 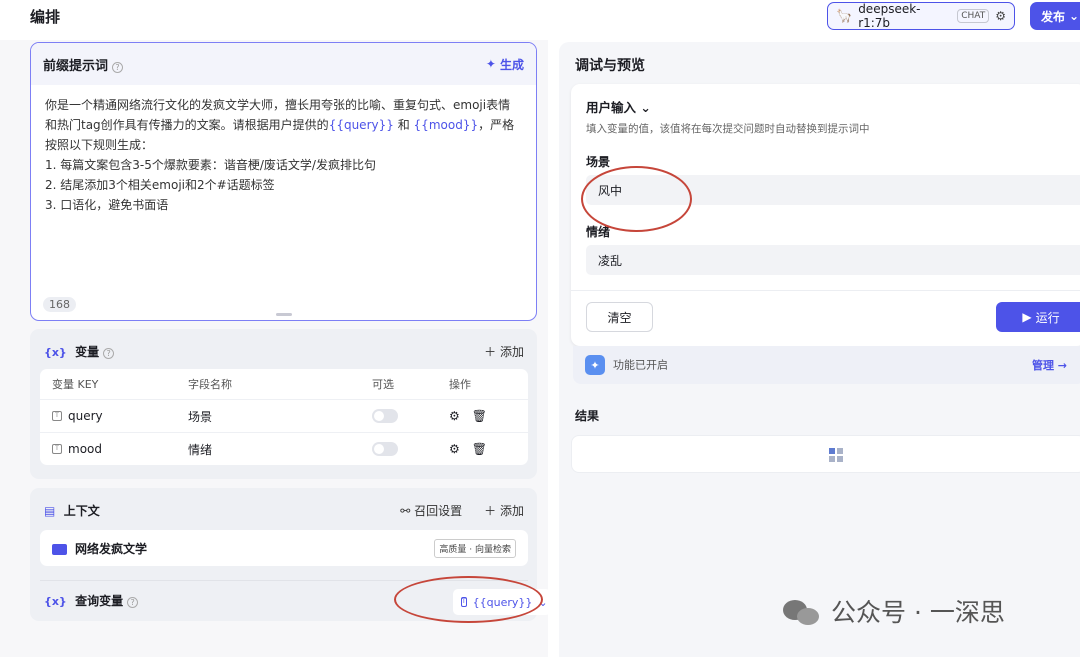 What do you see at coordinates (144, 600) in the screenshot?
I see `query-variable-label: {x} 查询变量?` at bounding box center [144, 600].